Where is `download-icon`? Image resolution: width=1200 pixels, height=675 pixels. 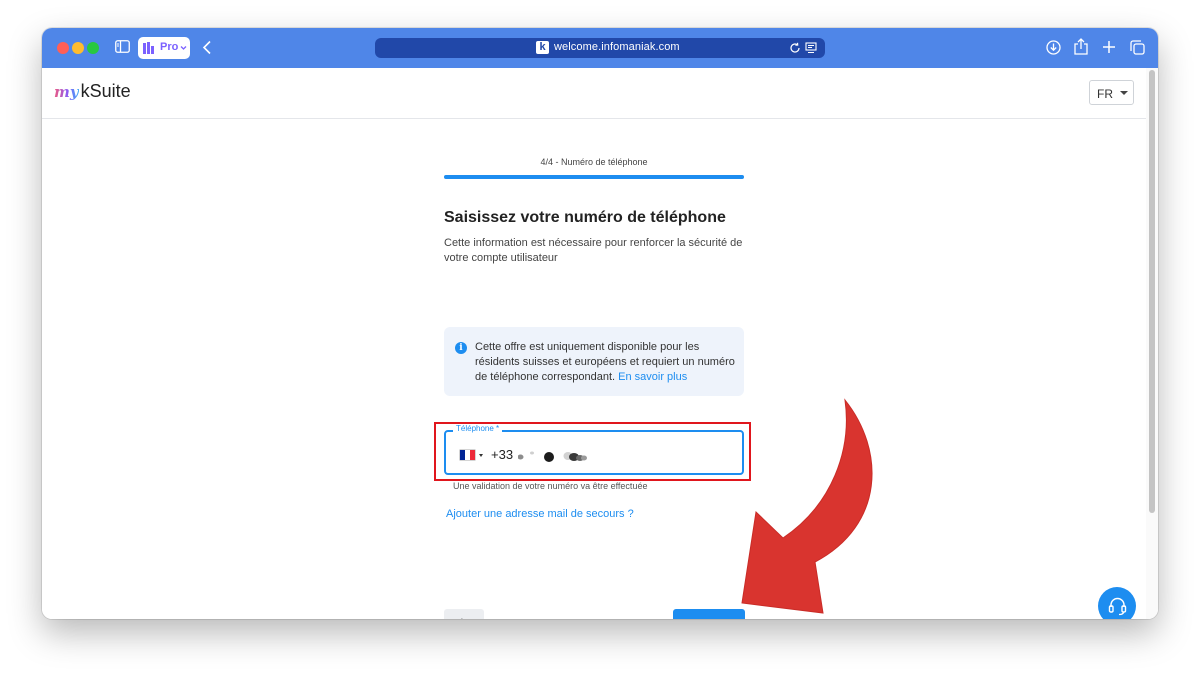 download-icon is located at coordinates (1053, 47).